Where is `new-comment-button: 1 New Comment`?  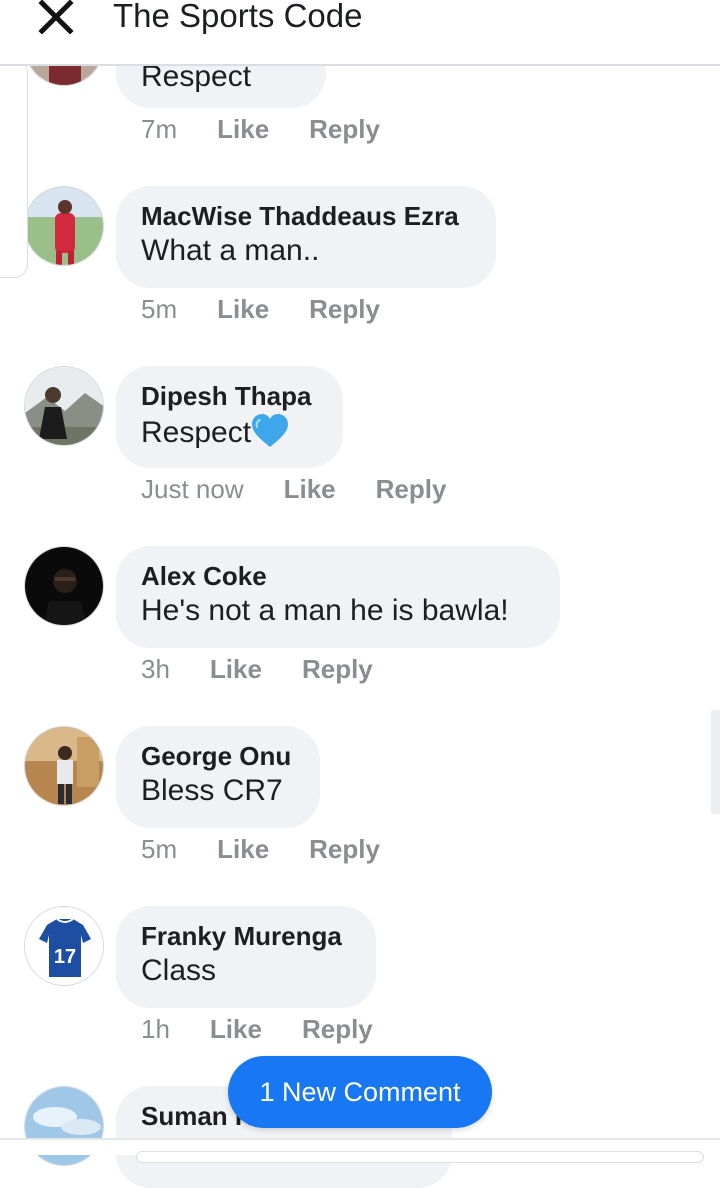
new-comment-button: 1 New Comment is located at coordinates (360, 1092).